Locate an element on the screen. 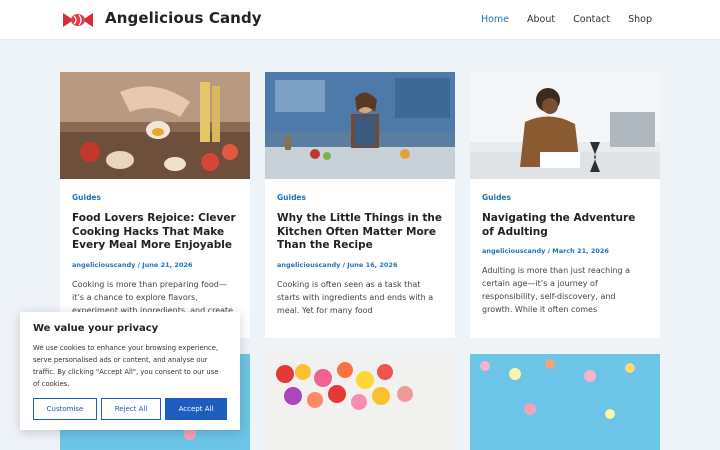  reject-all-button: Reject All is located at coordinates (131, 409).